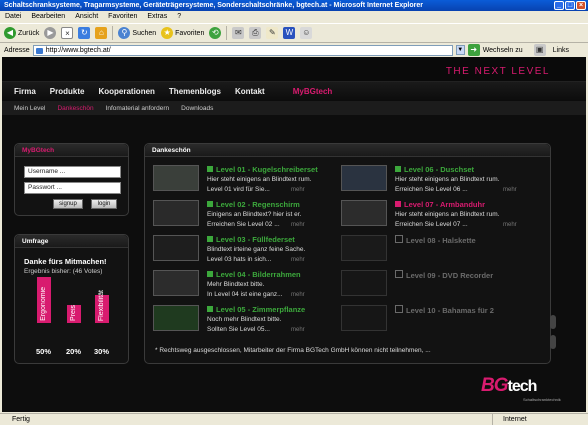 Image resolution: width=588 pixels, height=425 pixels. What do you see at coordinates (138, 108) in the screenshot?
I see `subnav-infomaterial: Infomaterial anfordern` at bounding box center [138, 108].